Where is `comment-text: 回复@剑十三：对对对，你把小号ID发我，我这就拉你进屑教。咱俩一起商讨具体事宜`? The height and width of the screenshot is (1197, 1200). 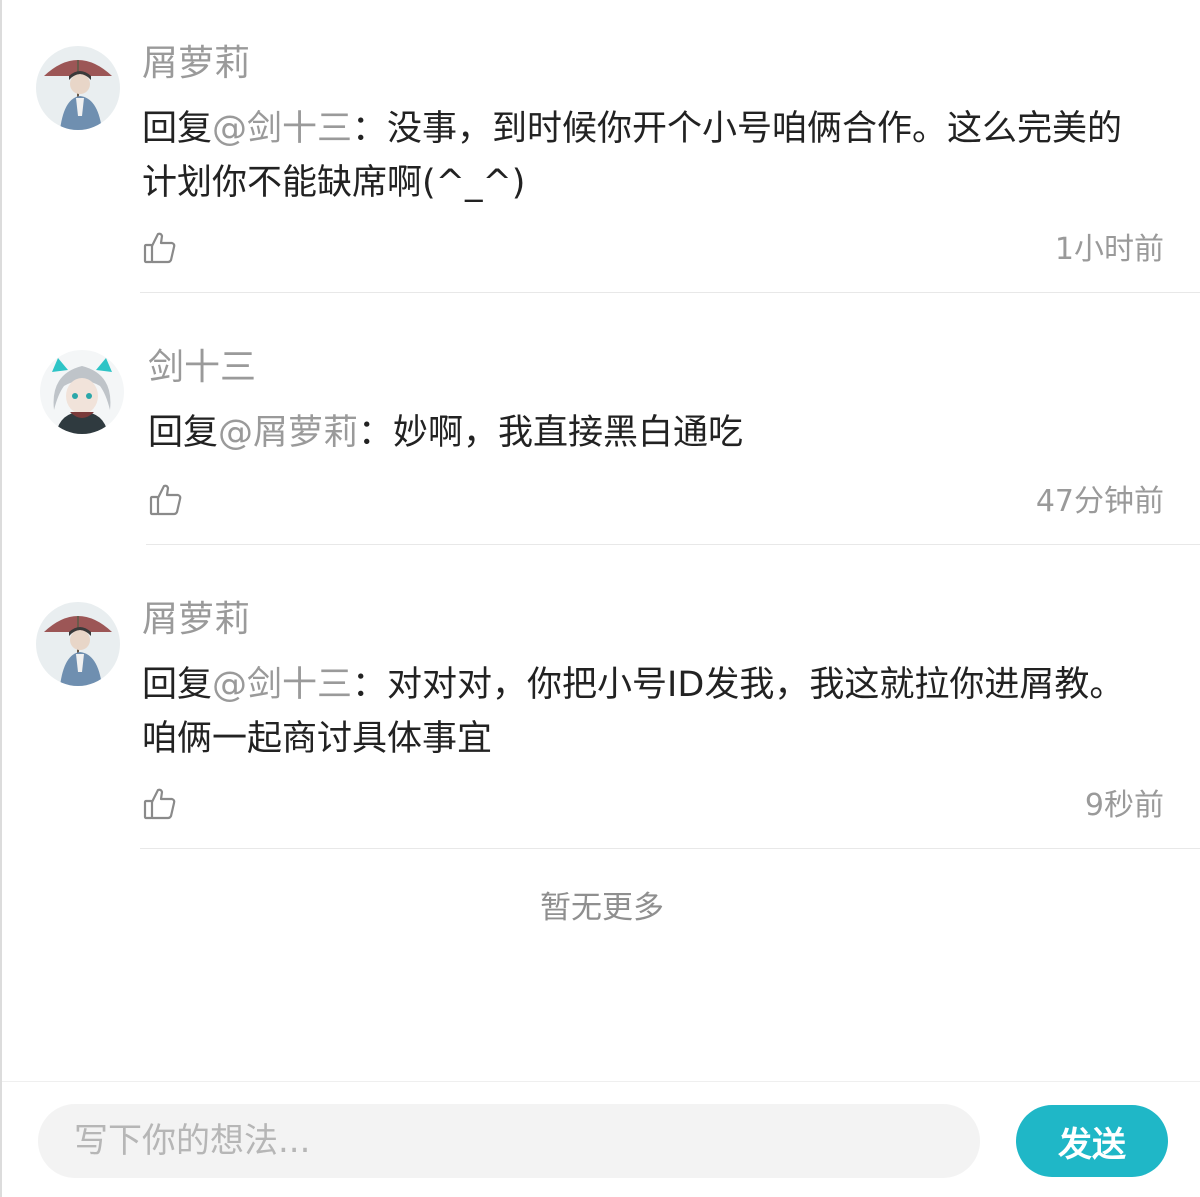
comment-text: 回复@剑十三：对对对，你把小号ID发我，我这就拉你进屑教。咱俩一起商讨具体事宜 is located at coordinates (637, 712).